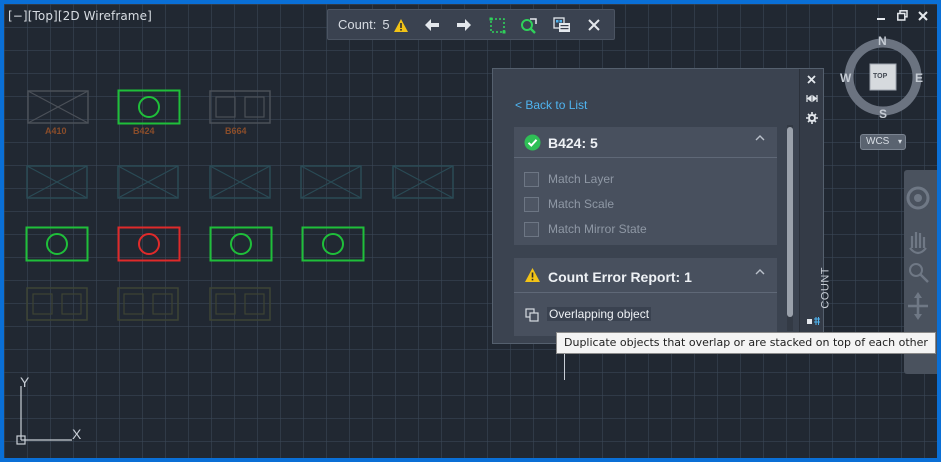 The width and height of the screenshot is (941, 462). I want to click on match-scale-checkbox, so click(531, 204).